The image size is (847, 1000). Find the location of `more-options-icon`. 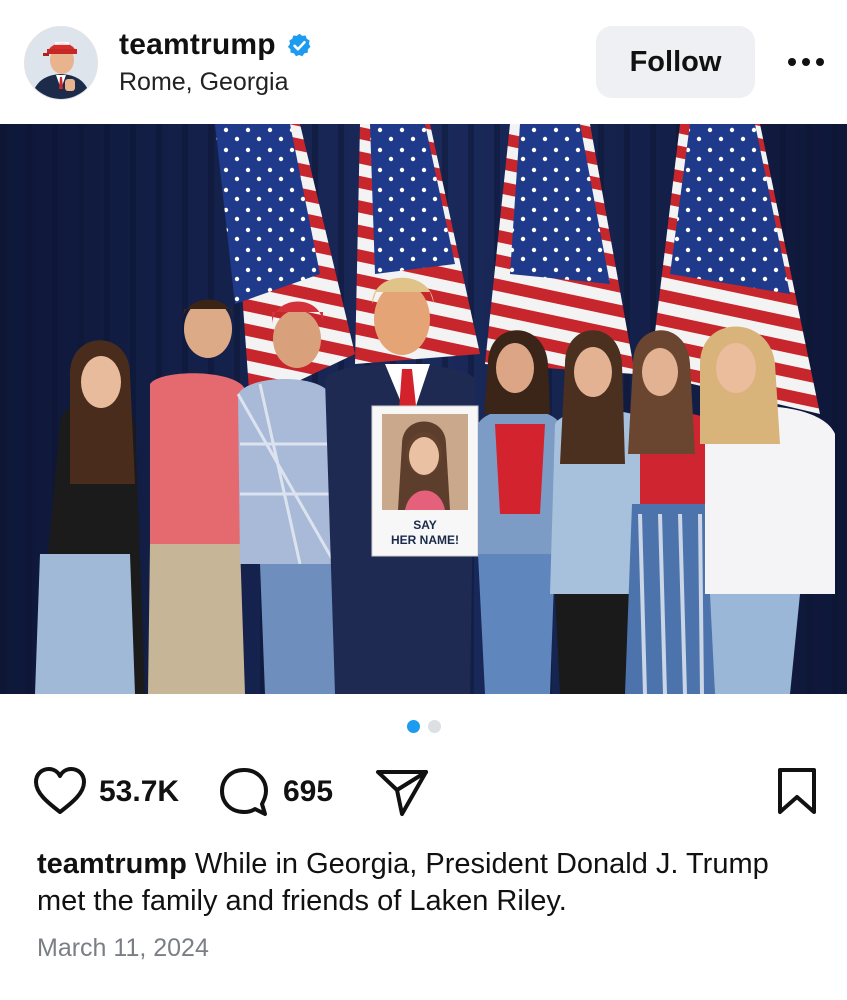

more-options-icon is located at coordinates (806, 62).